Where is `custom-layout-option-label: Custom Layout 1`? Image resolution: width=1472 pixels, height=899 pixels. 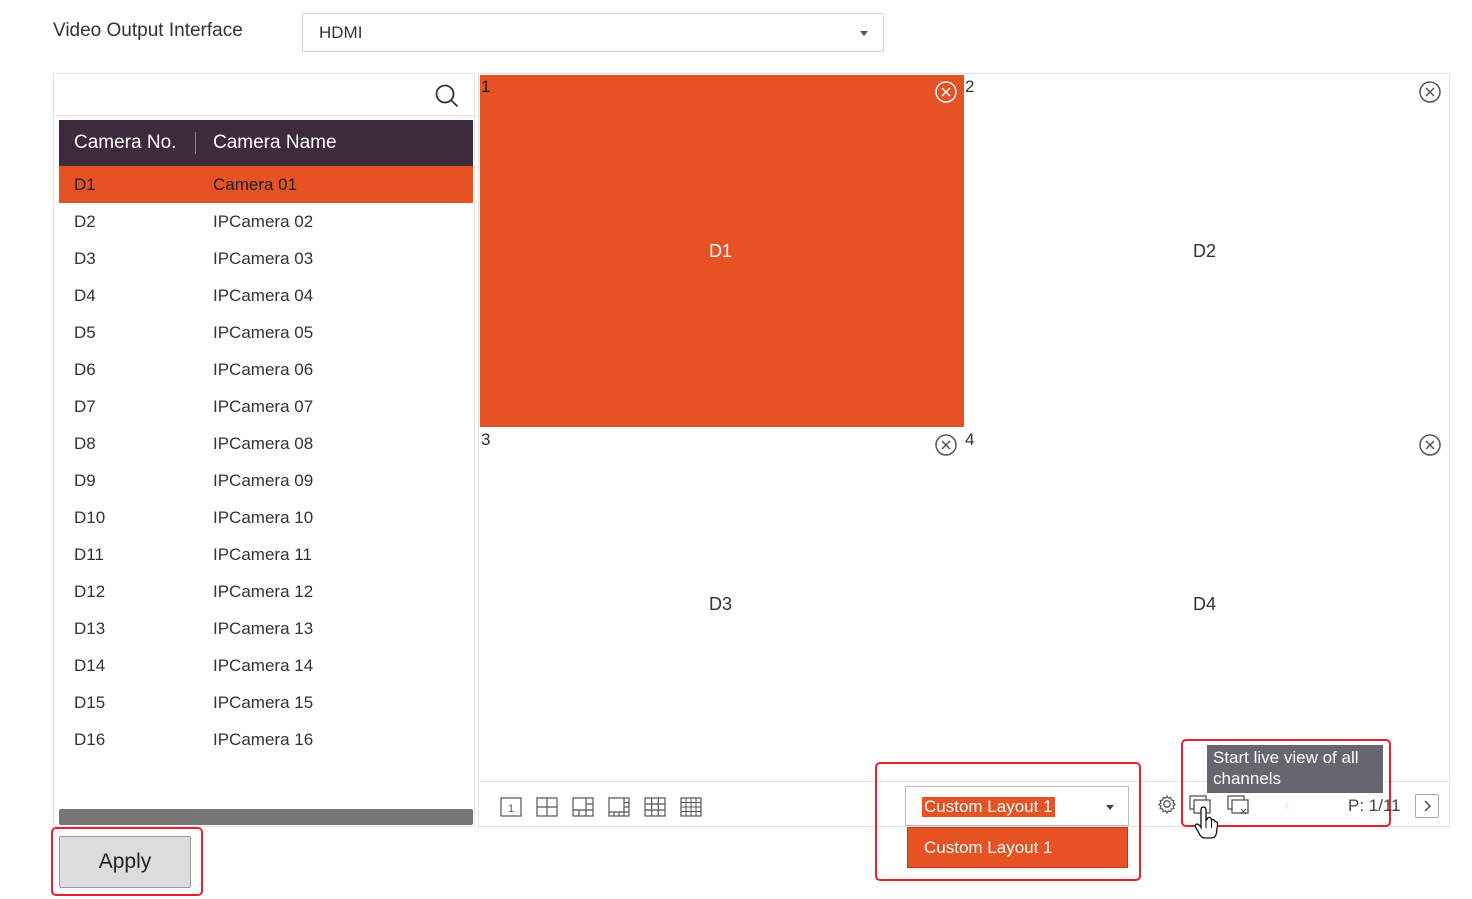 custom-layout-option-label: Custom Layout 1 is located at coordinates (988, 847).